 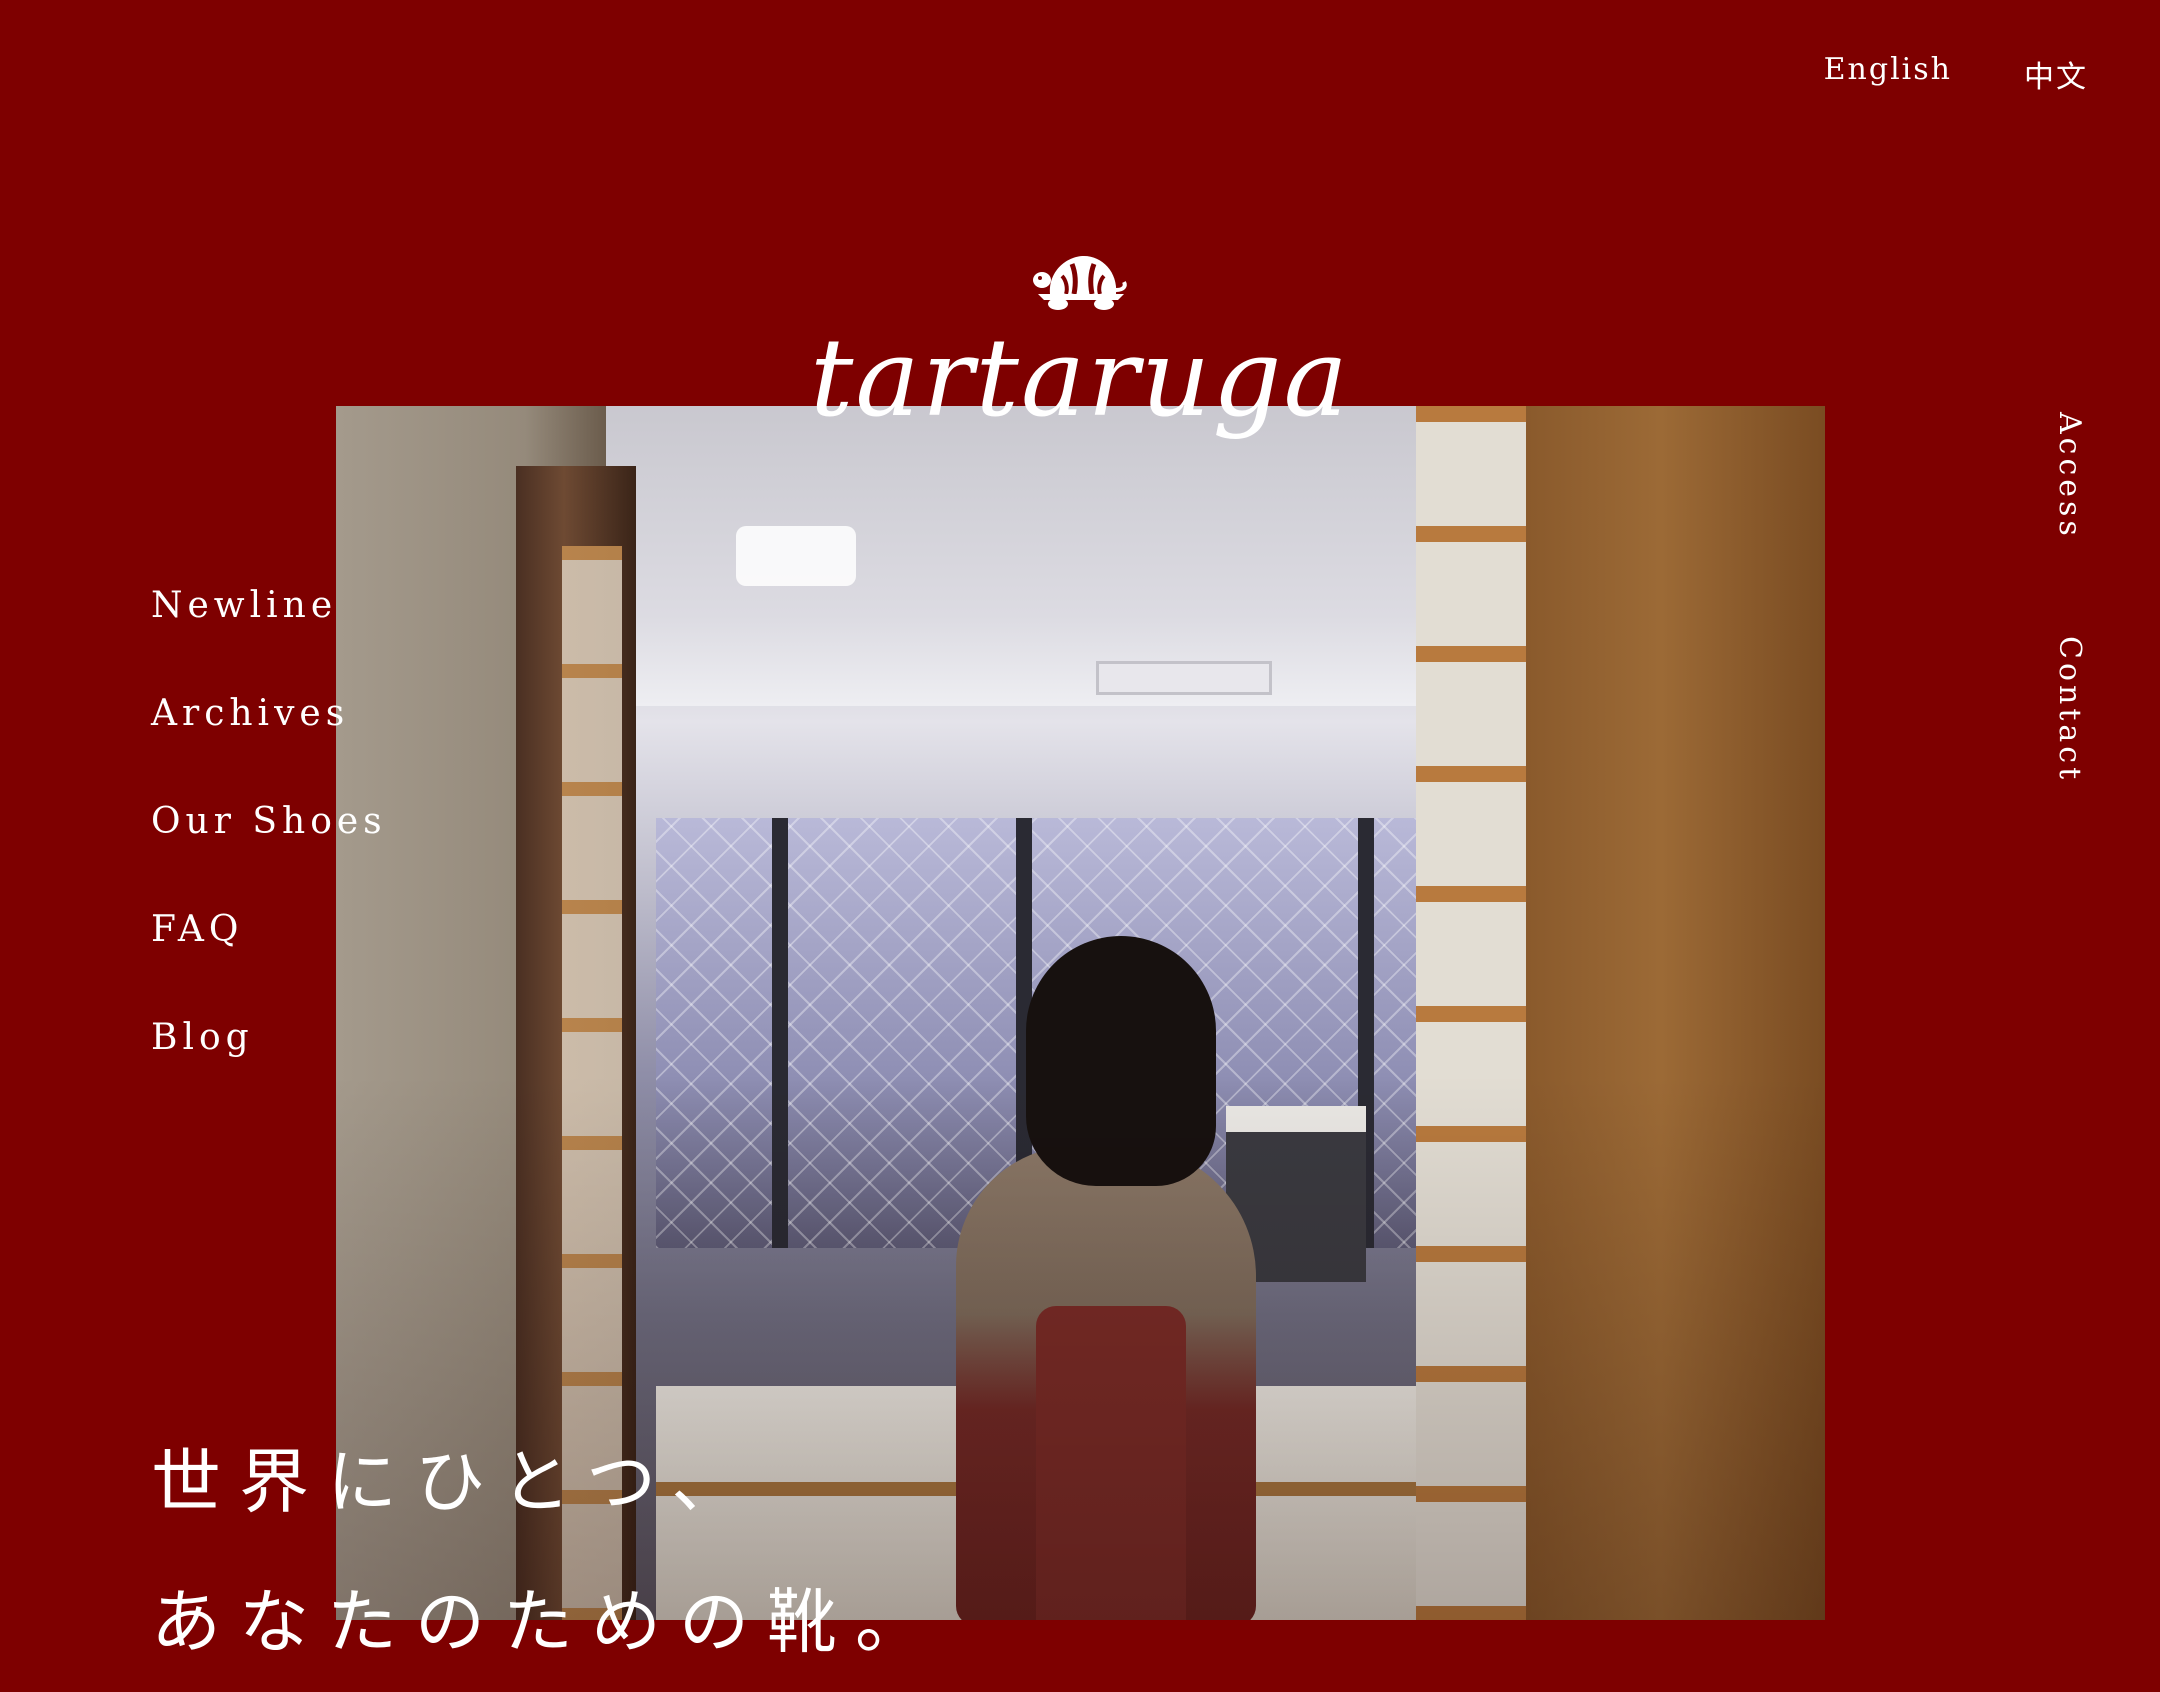 What do you see at coordinates (547, 1552) in the screenshot?
I see `hero-headline: 世界にひとつ、 あなたのための靴。` at bounding box center [547, 1552].